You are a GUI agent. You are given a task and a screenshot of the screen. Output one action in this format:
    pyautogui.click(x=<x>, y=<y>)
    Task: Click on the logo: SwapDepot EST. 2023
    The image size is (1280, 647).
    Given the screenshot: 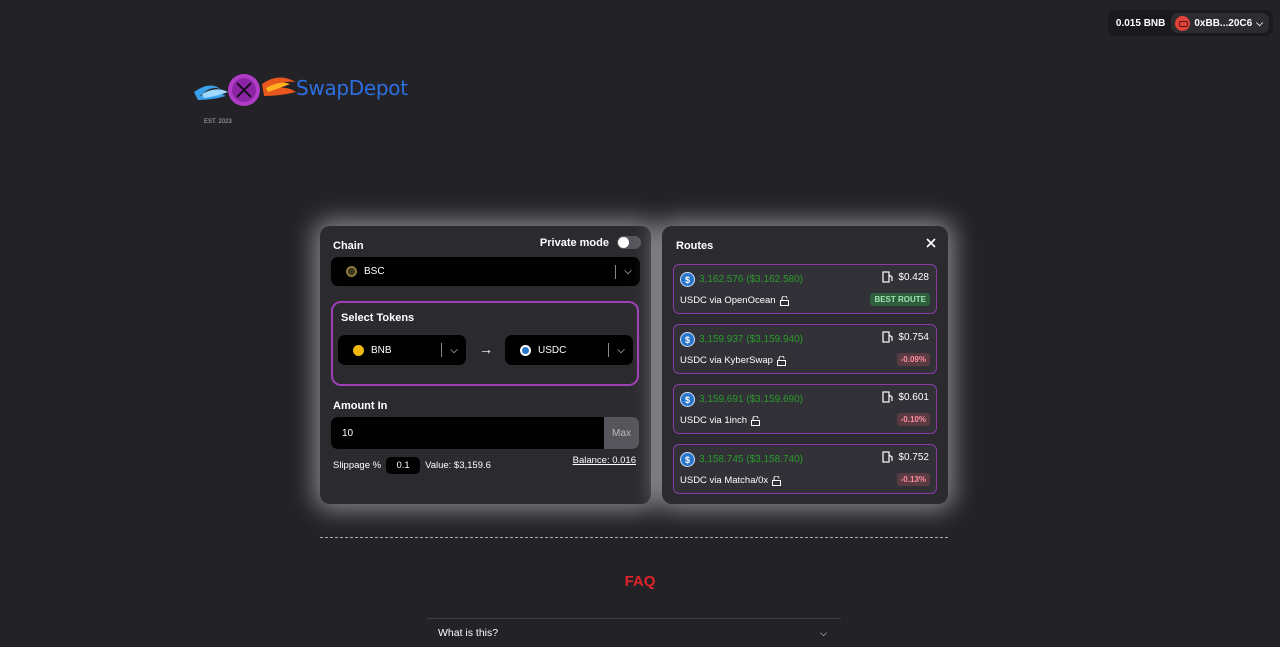 What is the action you would take?
    pyautogui.click(x=300, y=96)
    